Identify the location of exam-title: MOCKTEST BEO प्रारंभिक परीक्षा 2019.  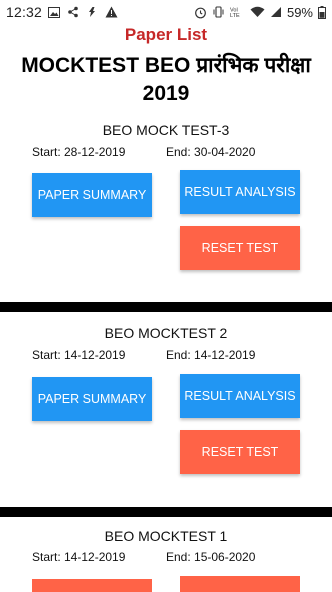
(166, 79).